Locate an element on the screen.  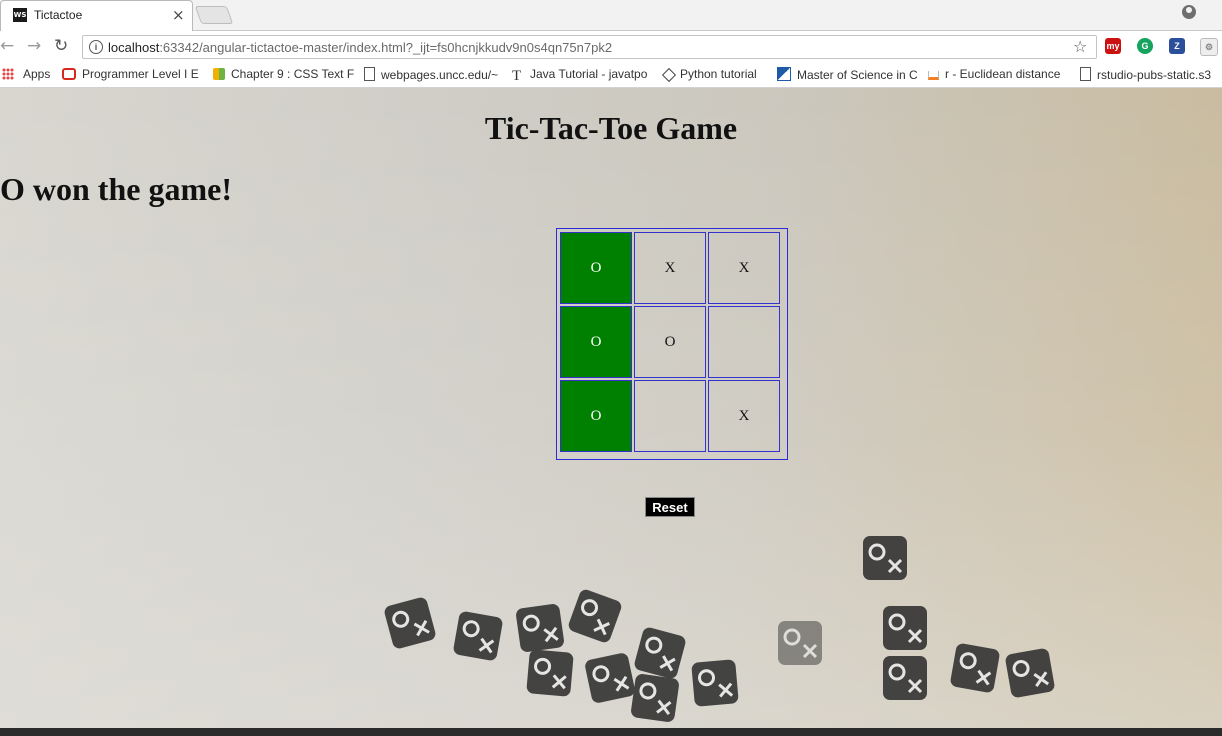
bookmark-apps: Apps is located at coordinates (26, 74).